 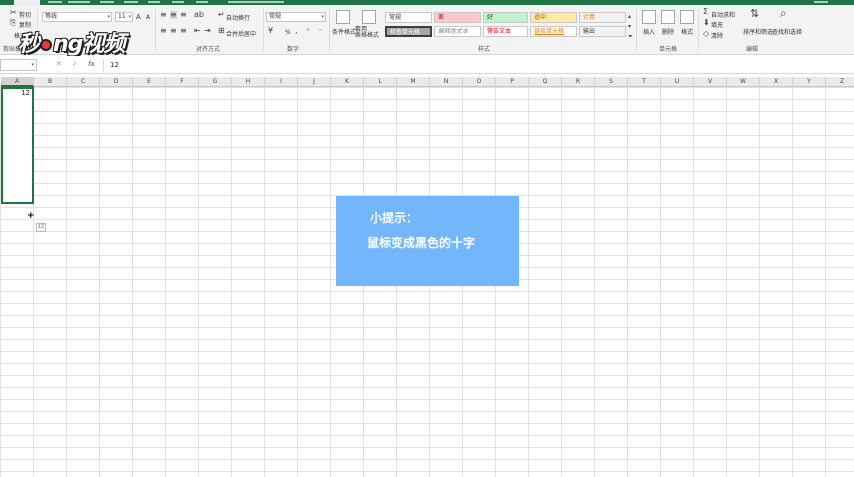 What do you see at coordinates (202, 2) in the screenshot?
I see `tab-help` at bounding box center [202, 2].